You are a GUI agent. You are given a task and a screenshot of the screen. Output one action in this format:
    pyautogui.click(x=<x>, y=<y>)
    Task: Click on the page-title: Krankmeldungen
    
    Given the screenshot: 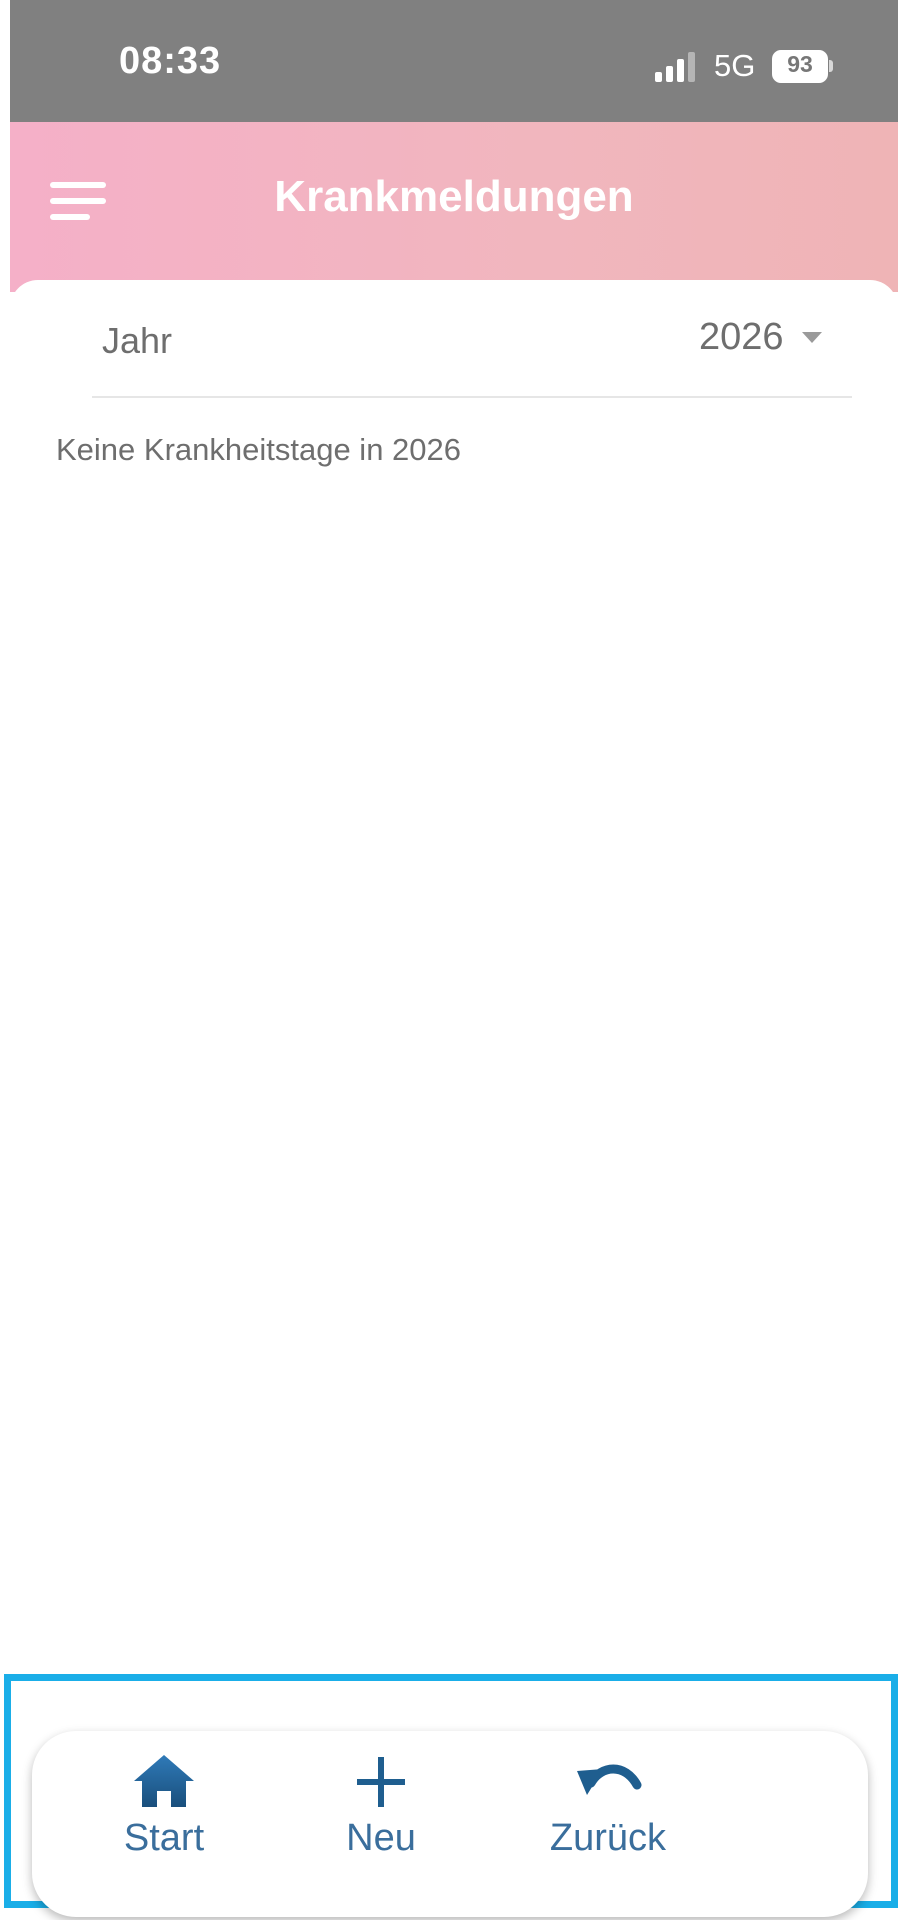 What is the action you would take?
    pyautogui.click(x=454, y=196)
    